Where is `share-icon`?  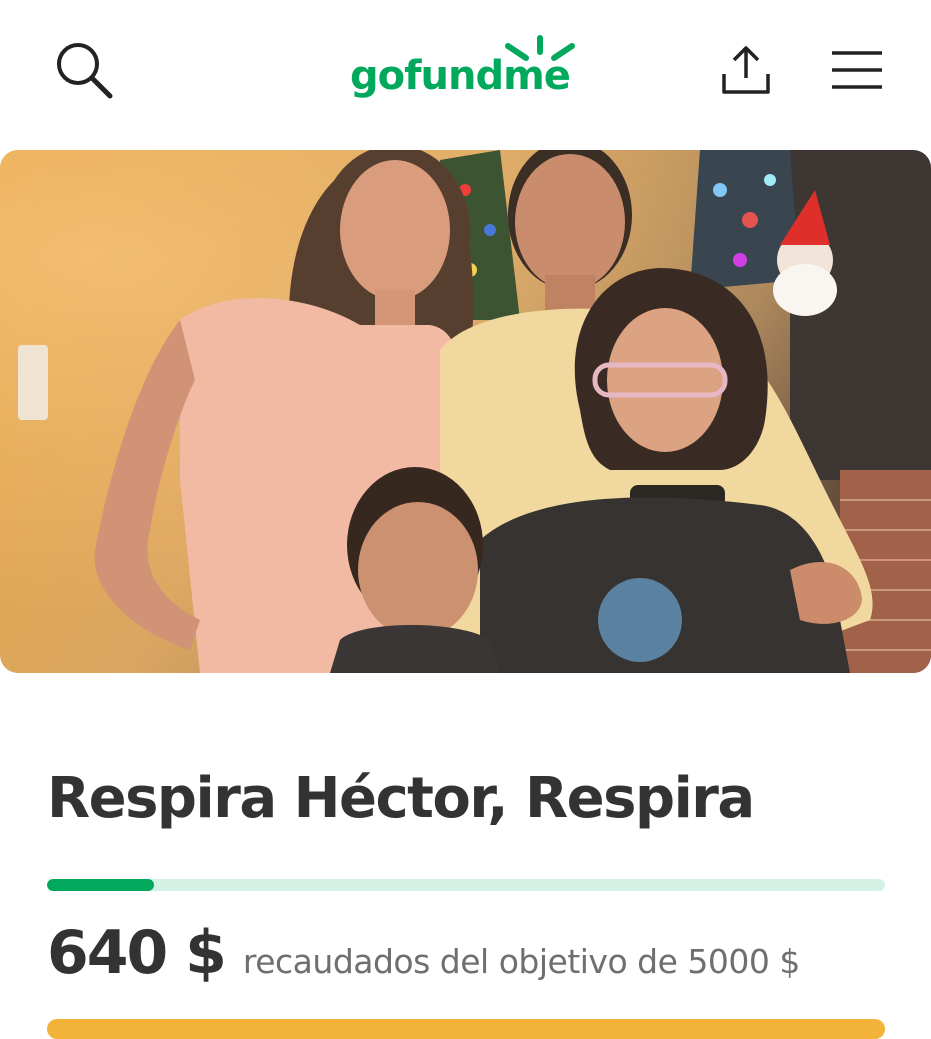
share-icon is located at coordinates (746, 70).